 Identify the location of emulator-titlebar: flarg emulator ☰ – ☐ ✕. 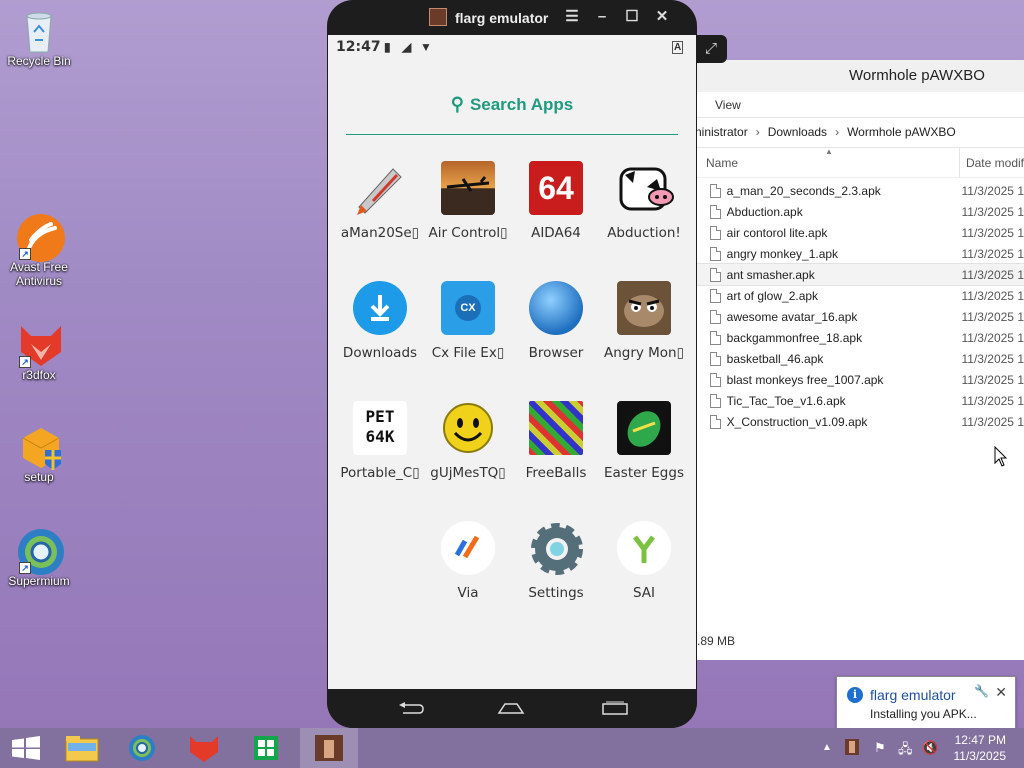
(512, 17).